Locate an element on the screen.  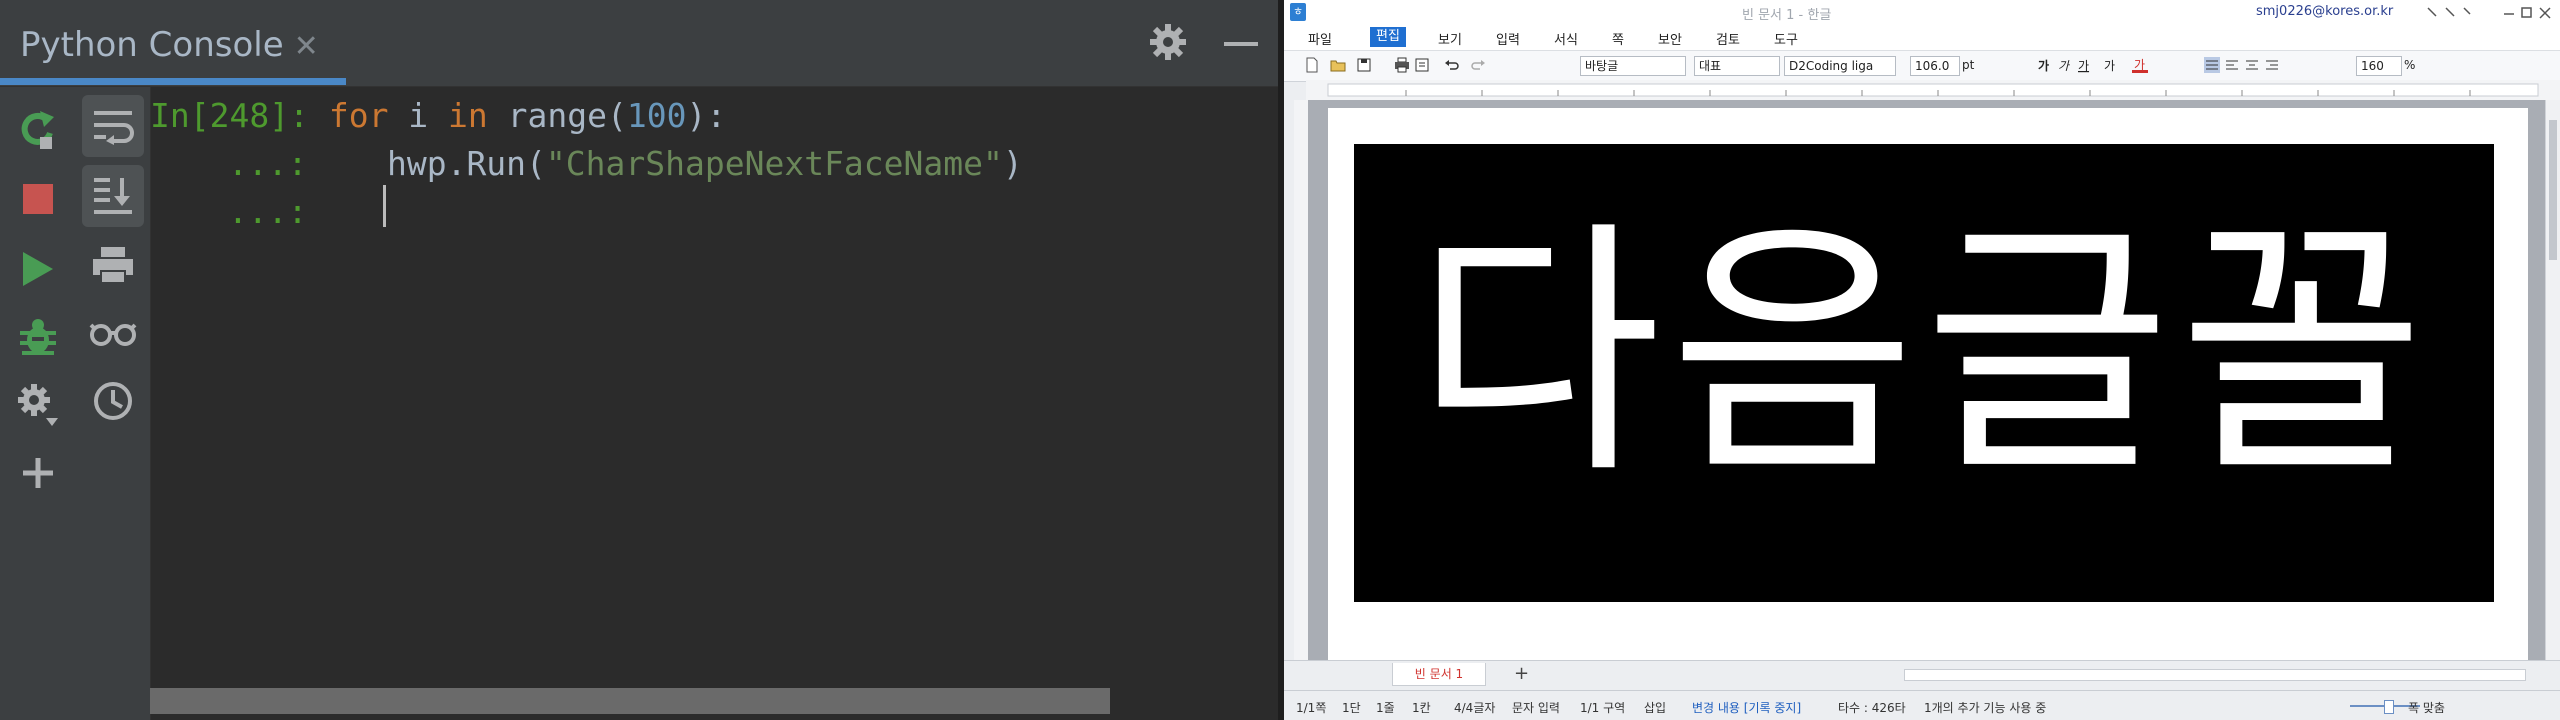
code-text: range( is located at coordinates (557, 115).